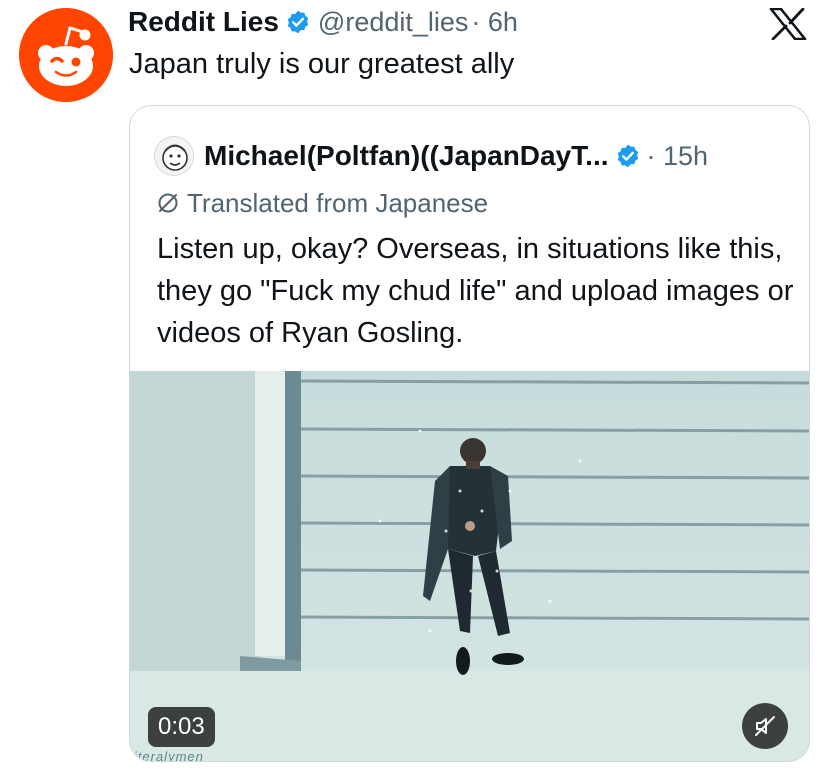  I want to click on tweet-header: Reddit Lies @reddit_lies · 6h, so click(323, 22).